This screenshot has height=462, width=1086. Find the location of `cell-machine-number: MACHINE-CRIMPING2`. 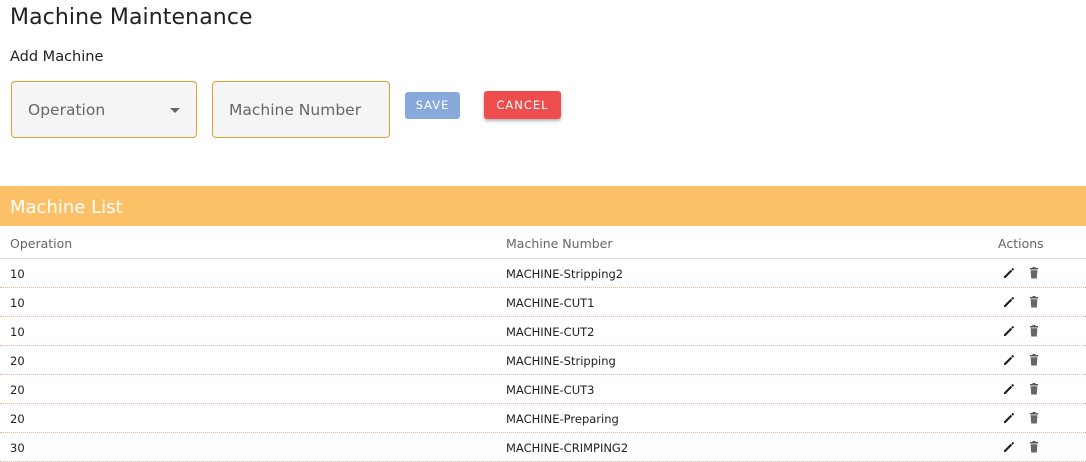

cell-machine-number: MACHINE-CRIMPING2 is located at coordinates (567, 448).